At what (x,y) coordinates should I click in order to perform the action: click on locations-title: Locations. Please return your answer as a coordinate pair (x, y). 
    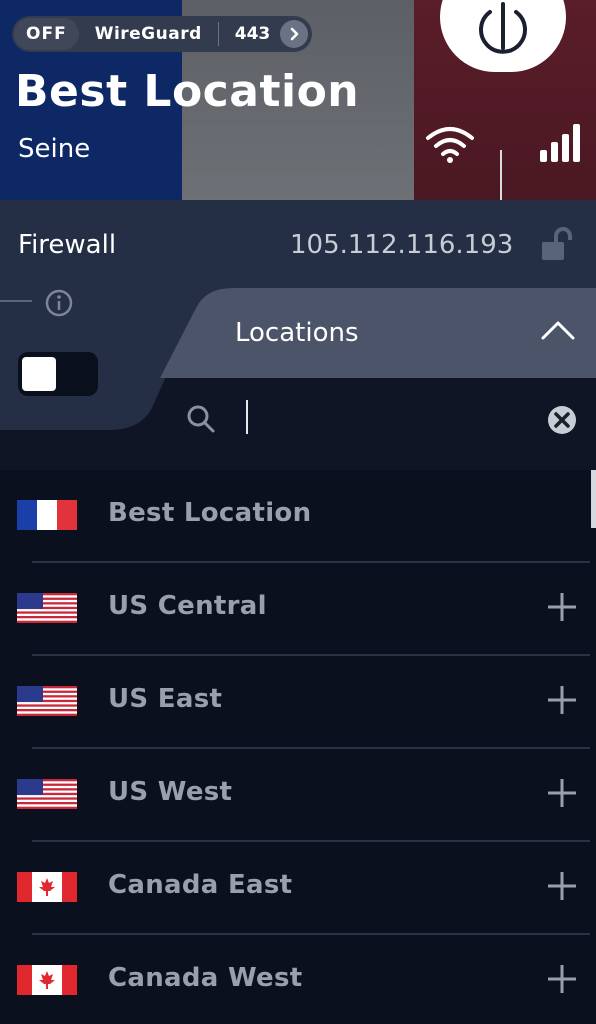
    Looking at the image, I should click on (297, 333).